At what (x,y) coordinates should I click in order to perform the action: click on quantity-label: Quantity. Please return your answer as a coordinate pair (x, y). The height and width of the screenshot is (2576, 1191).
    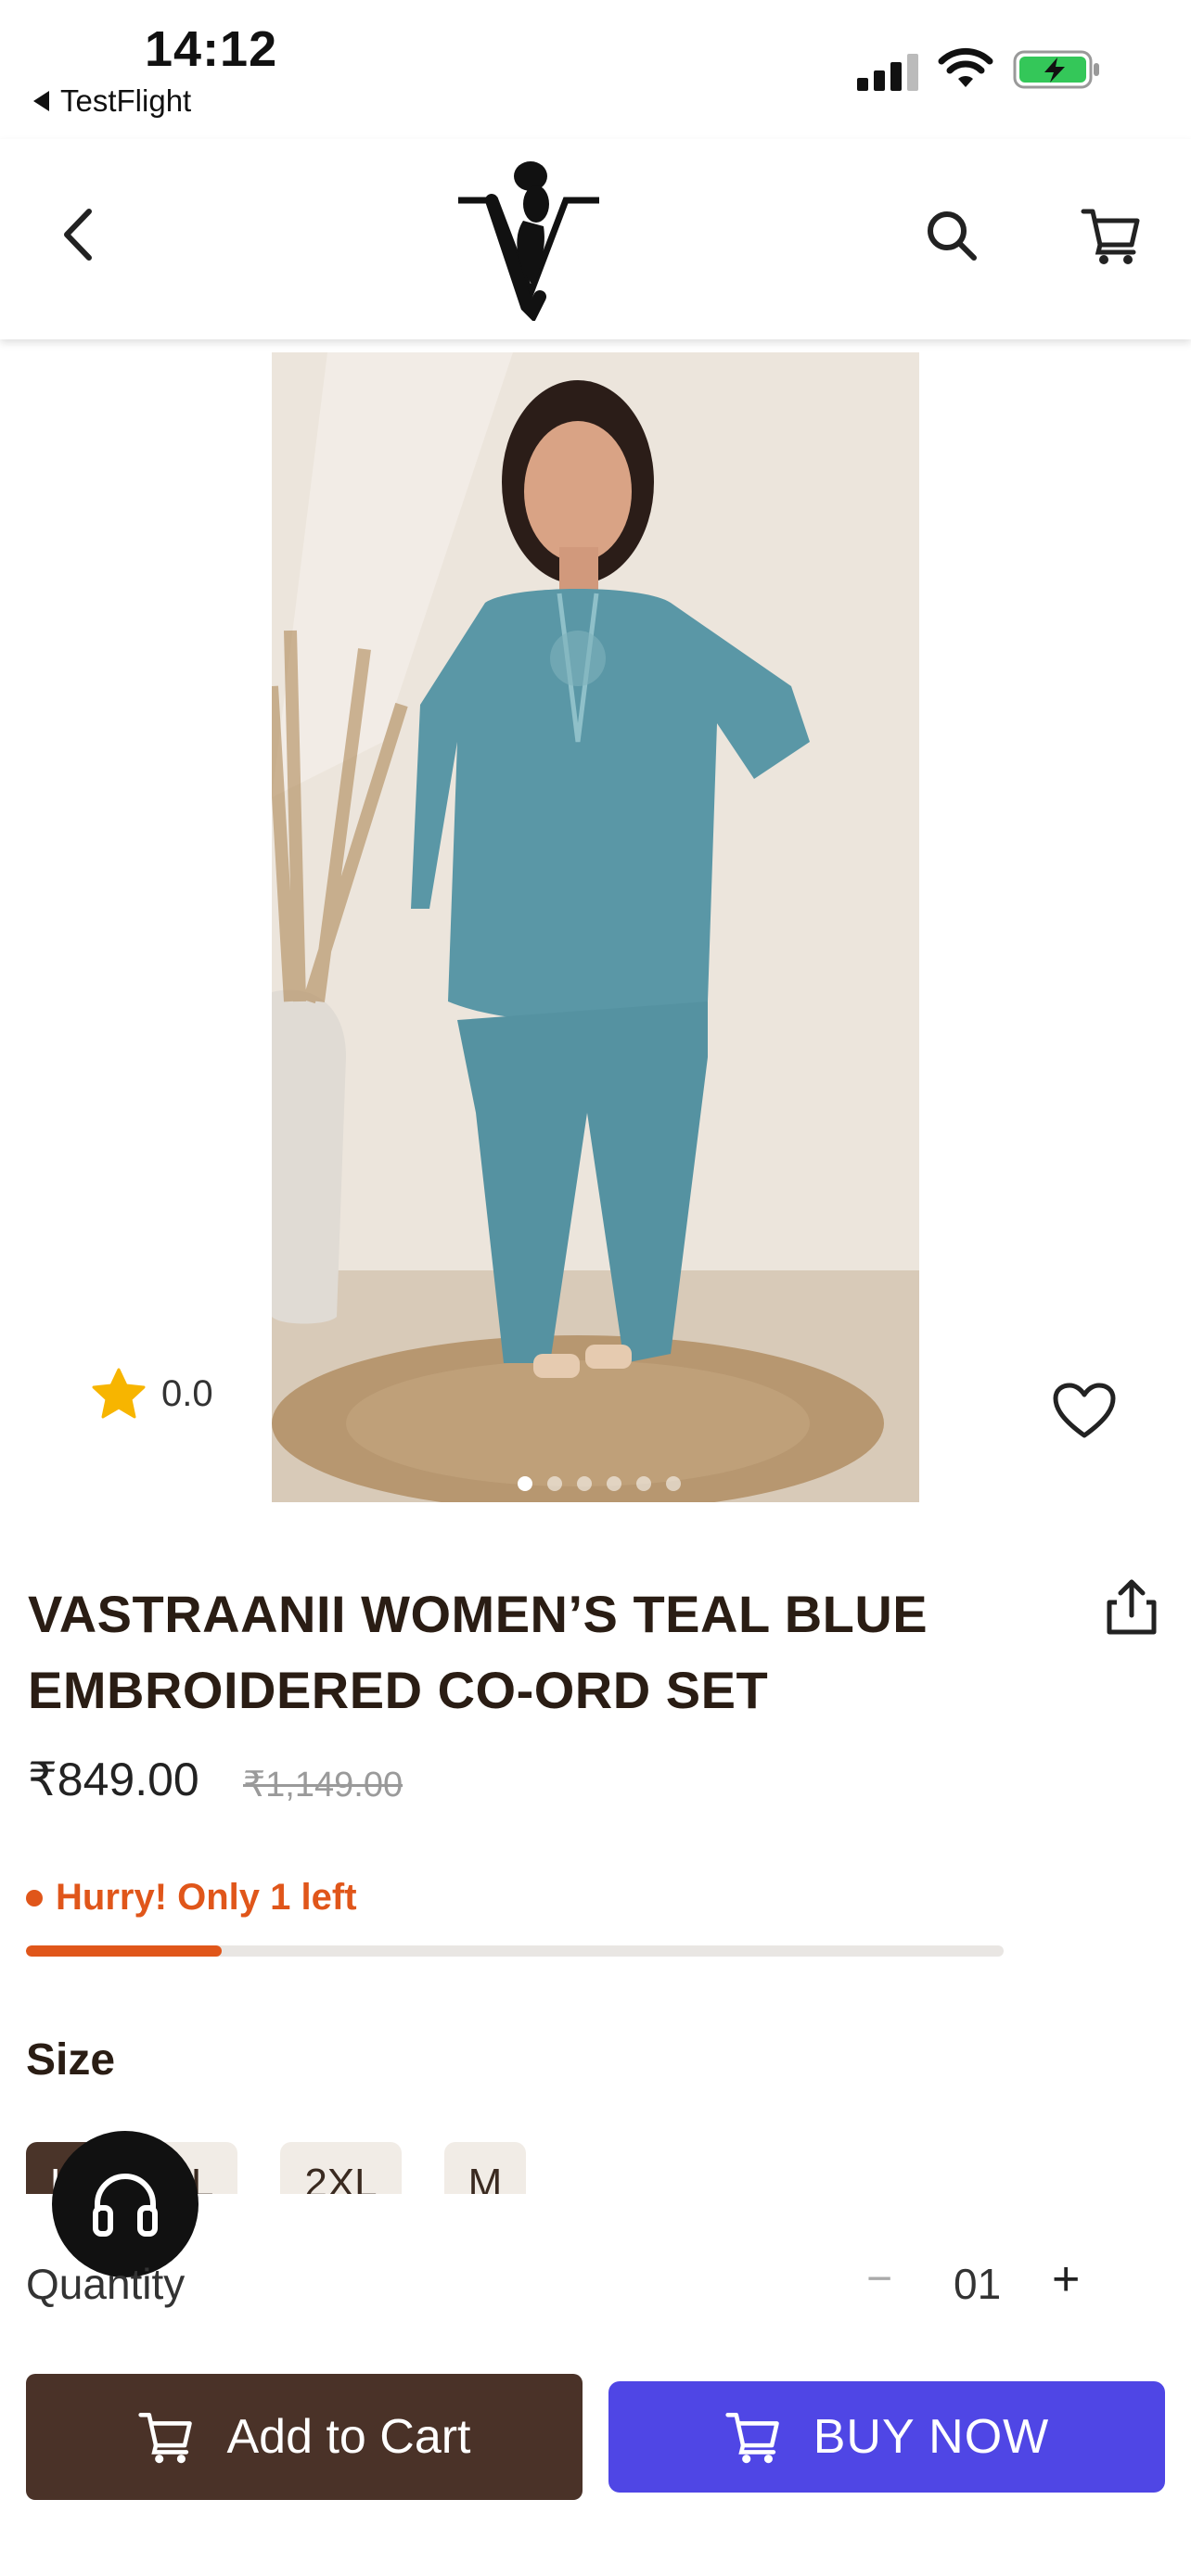
    Looking at the image, I should click on (106, 2284).